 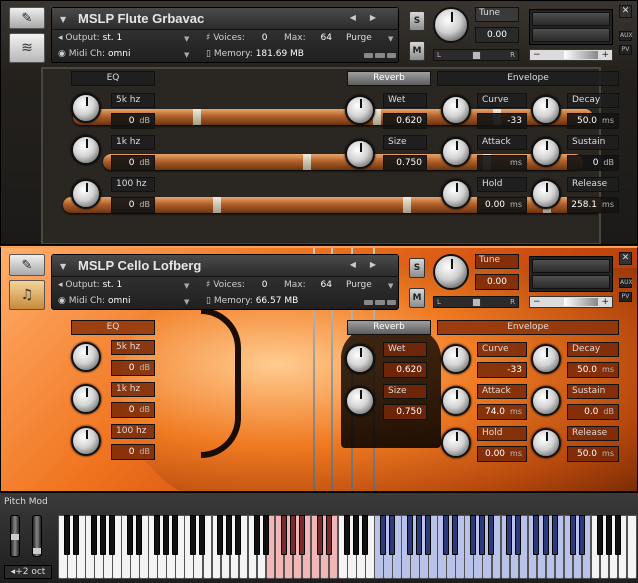 What do you see at coordinates (593, 163) in the screenshot?
I see `env-sustain-value: 0 dB` at bounding box center [593, 163].